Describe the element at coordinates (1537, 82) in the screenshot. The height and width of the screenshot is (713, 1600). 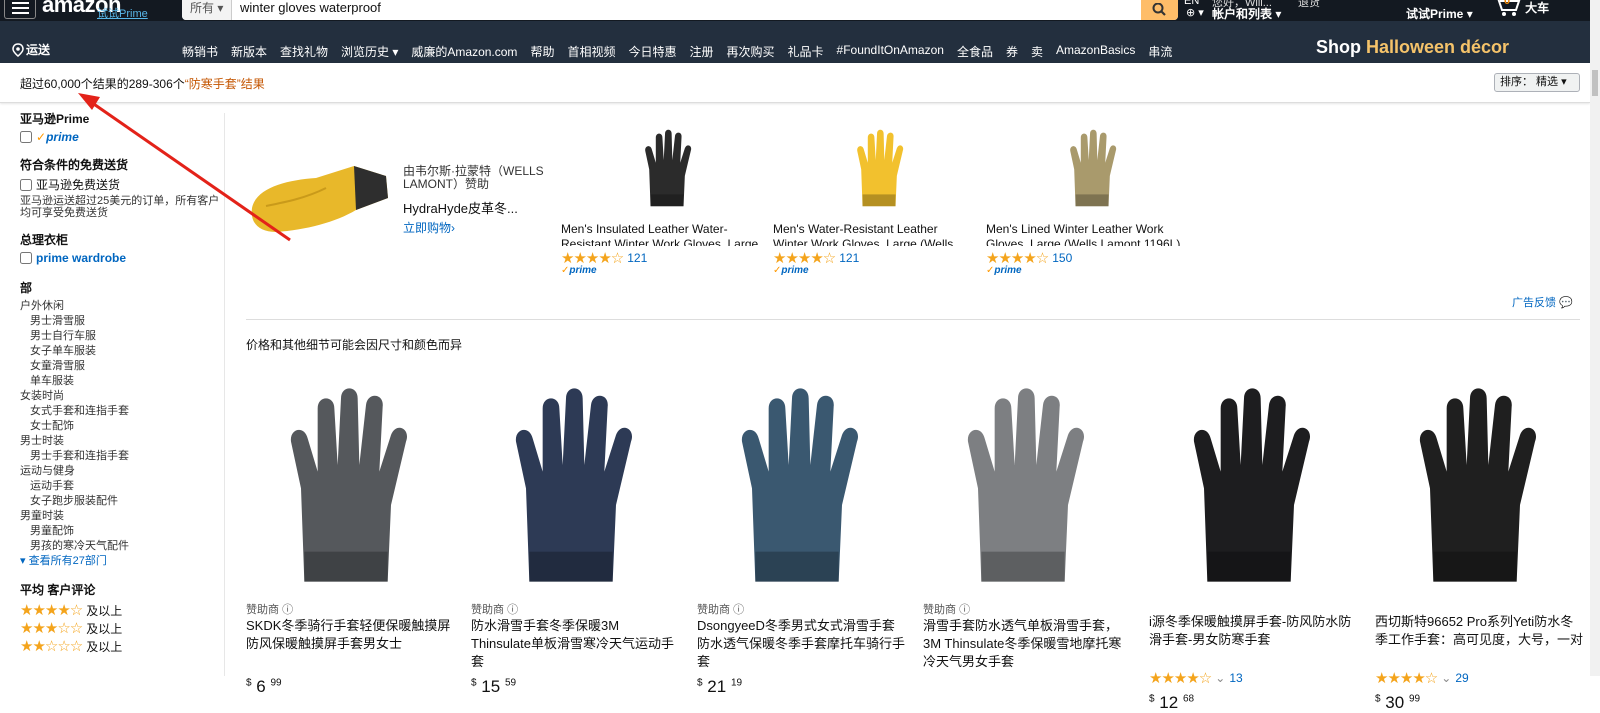
I see `sort-dropdown: 排序： 精选 ▾` at that location.